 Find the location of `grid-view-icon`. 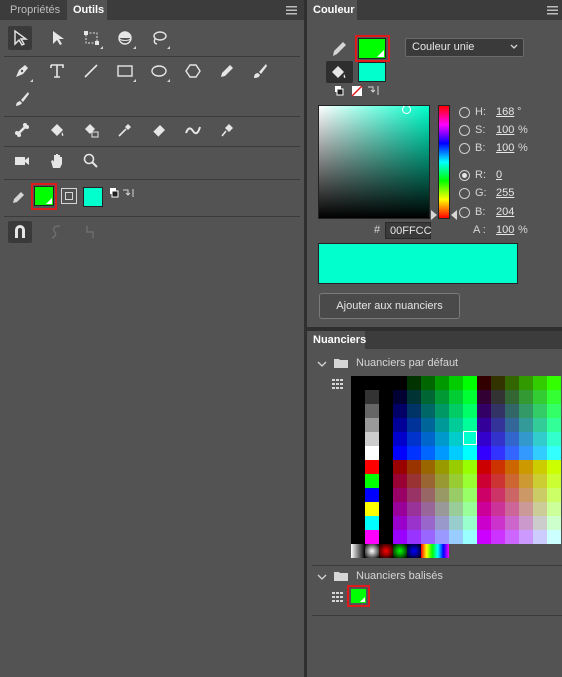

grid-view-icon is located at coordinates (338, 384).